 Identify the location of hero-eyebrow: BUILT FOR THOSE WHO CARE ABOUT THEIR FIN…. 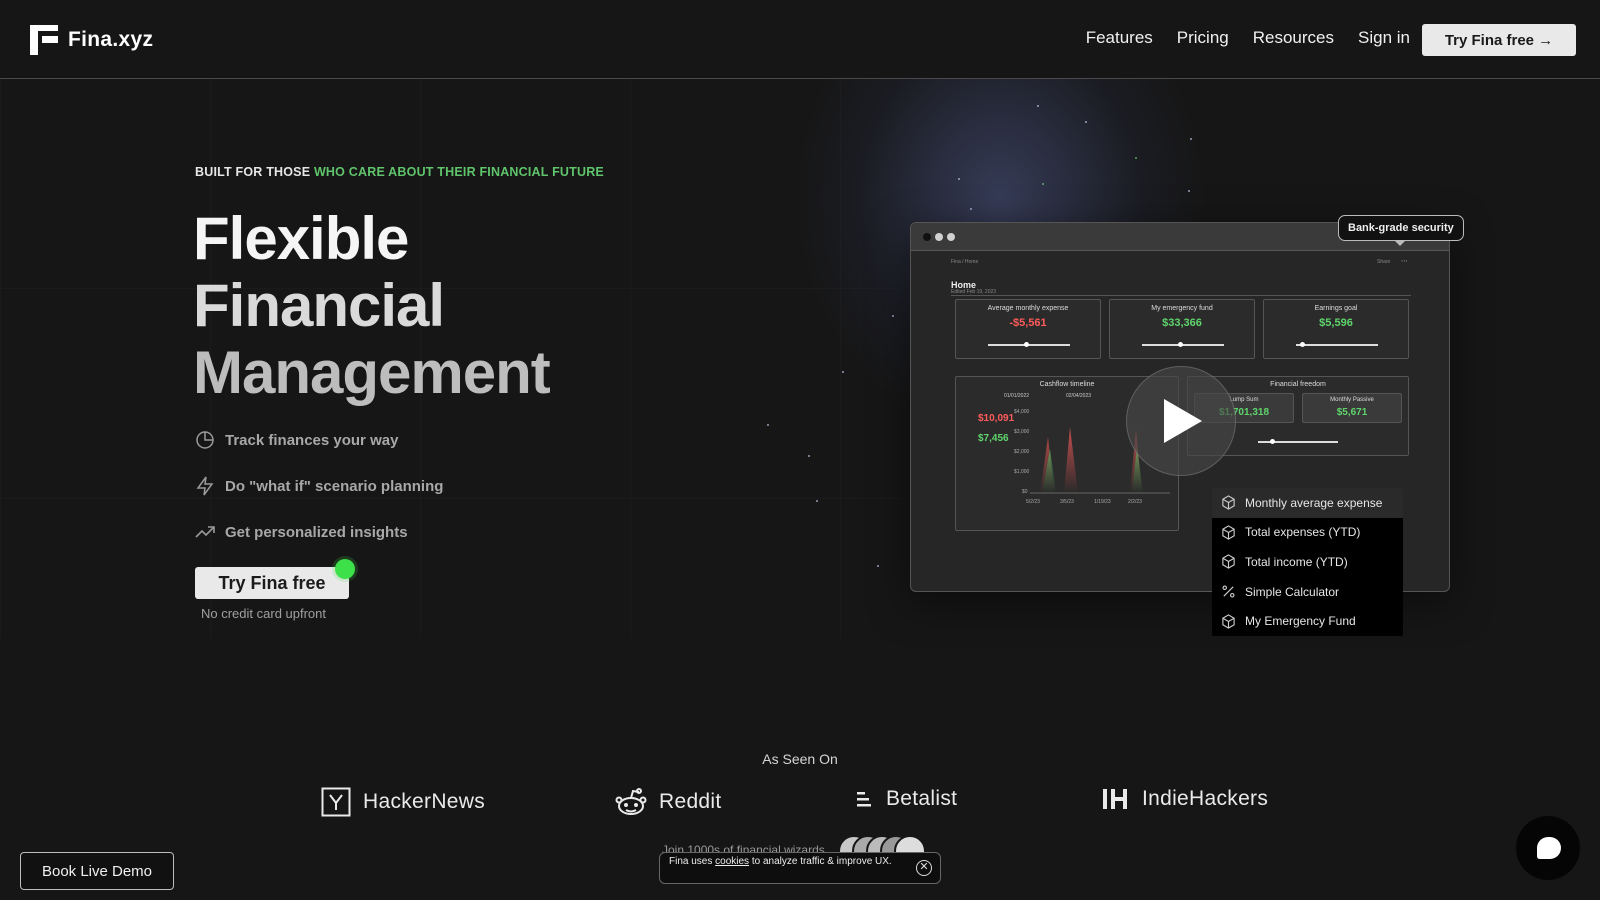
(399, 172).